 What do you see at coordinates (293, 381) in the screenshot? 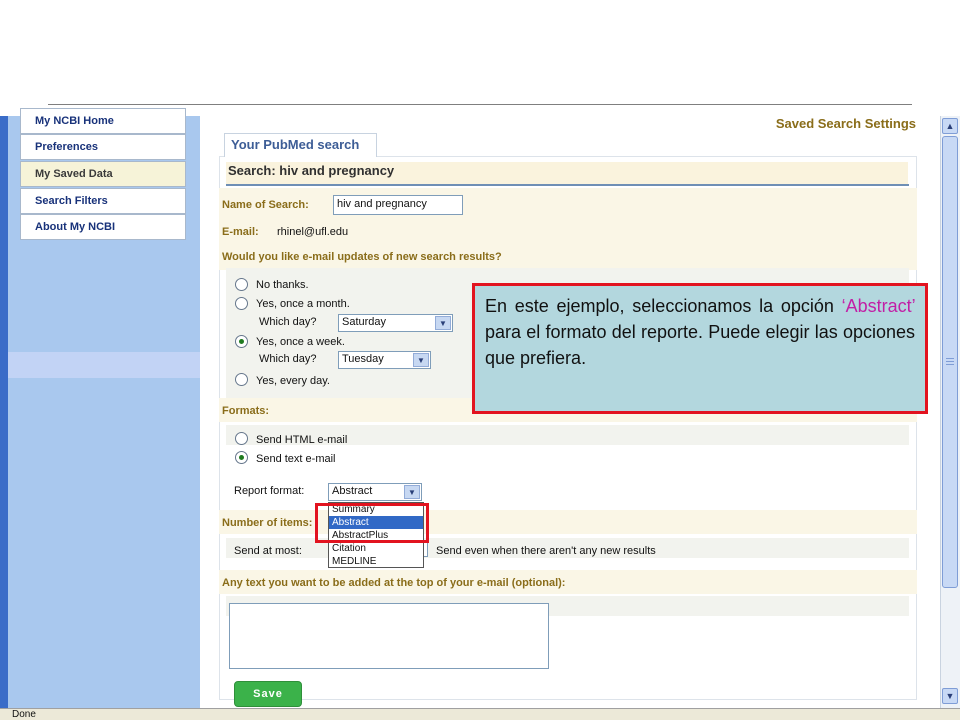
I see `radio-label: Yes, every day.` at bounding box center [293, 381].